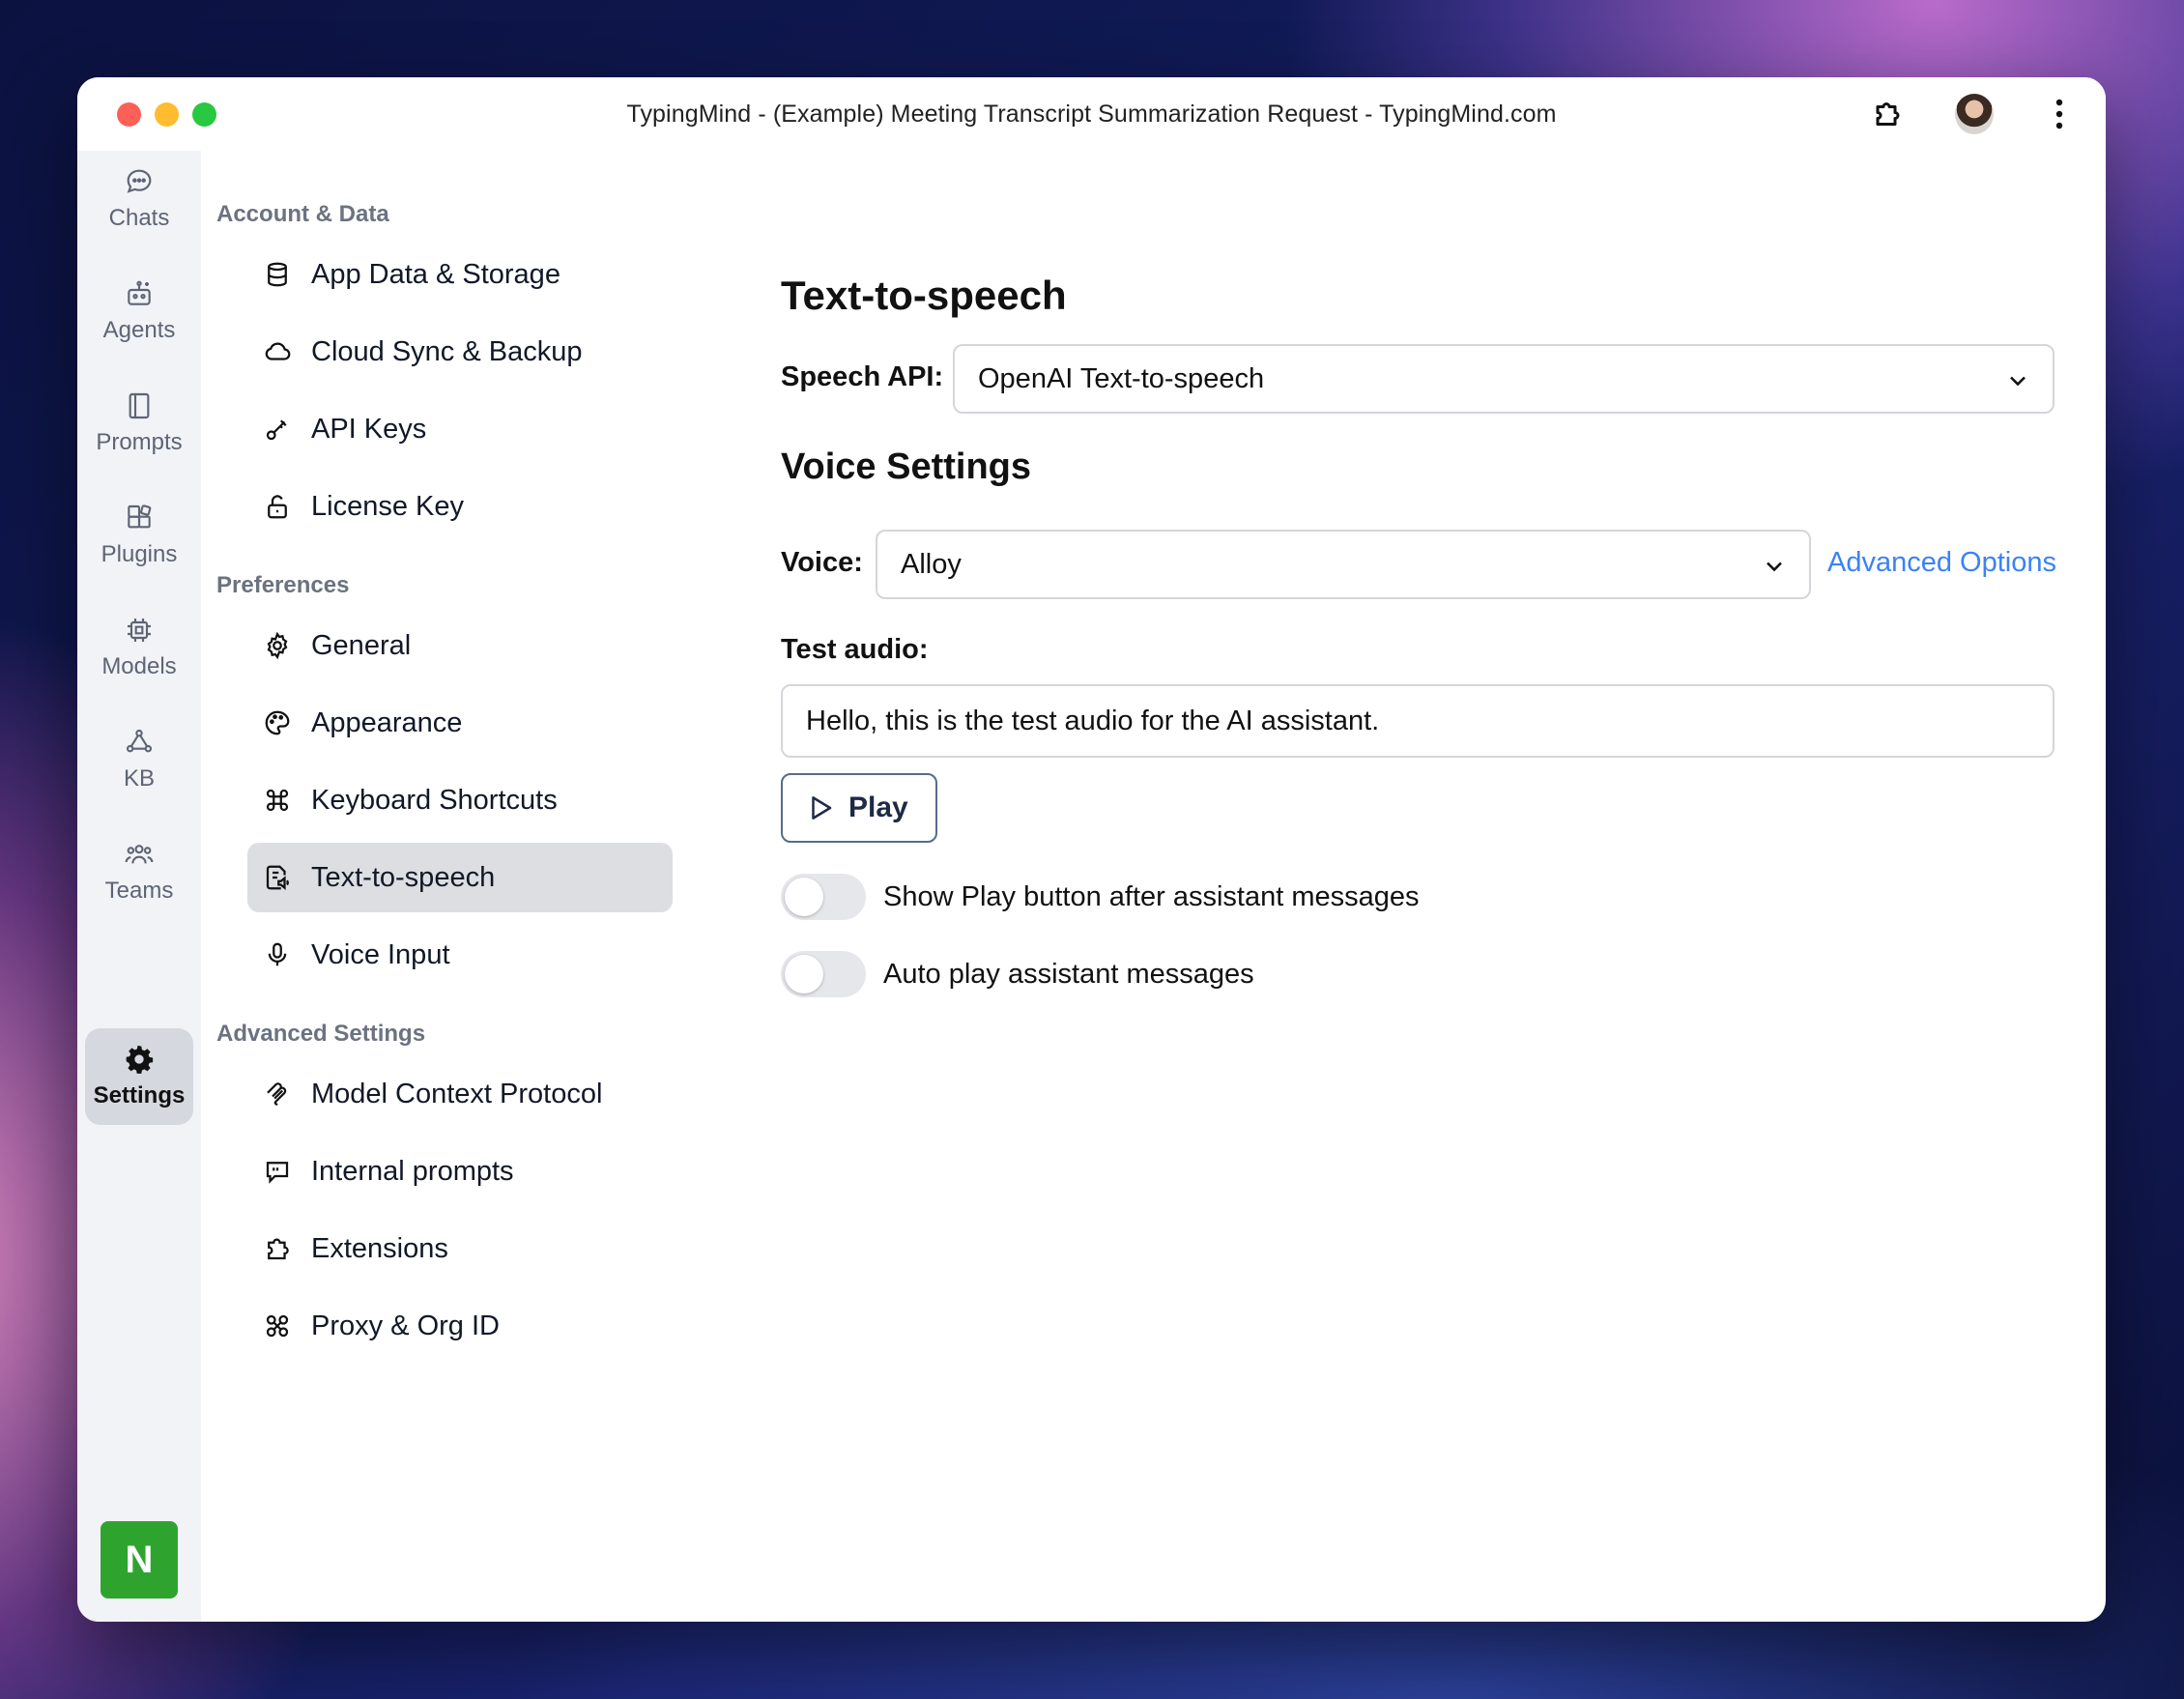  I want to click on menu-item-license-key: License Key, so click(460, 506).